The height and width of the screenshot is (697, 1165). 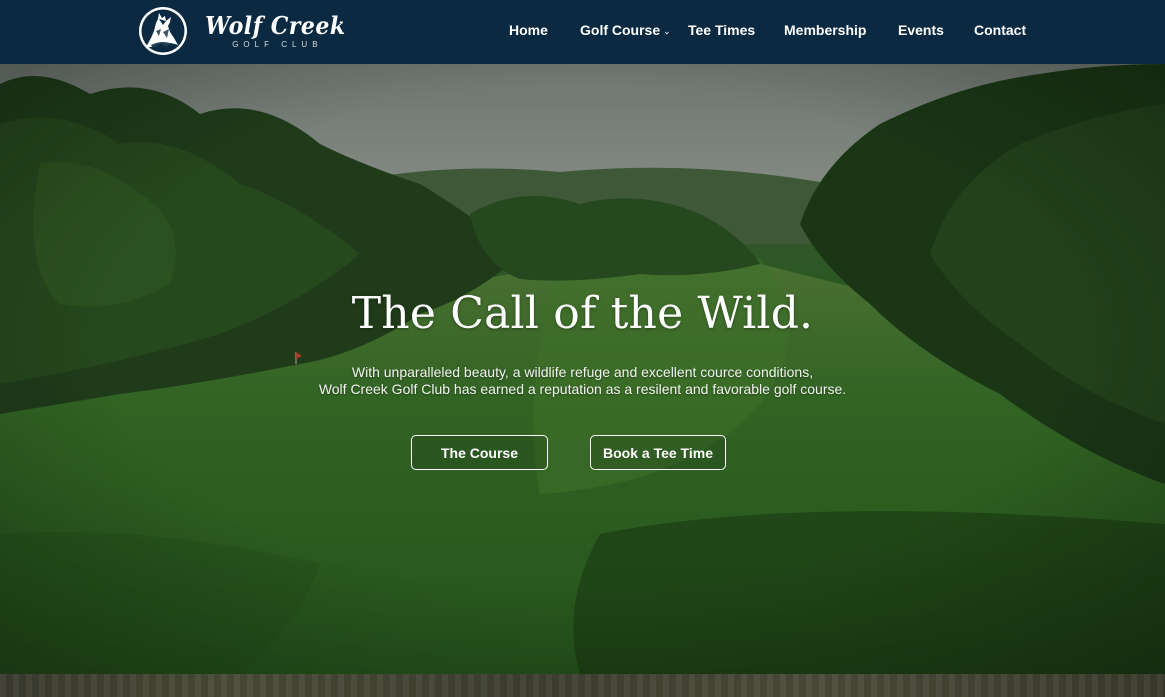 I want to click on nav-events: Events, so click(x=921, y=31).